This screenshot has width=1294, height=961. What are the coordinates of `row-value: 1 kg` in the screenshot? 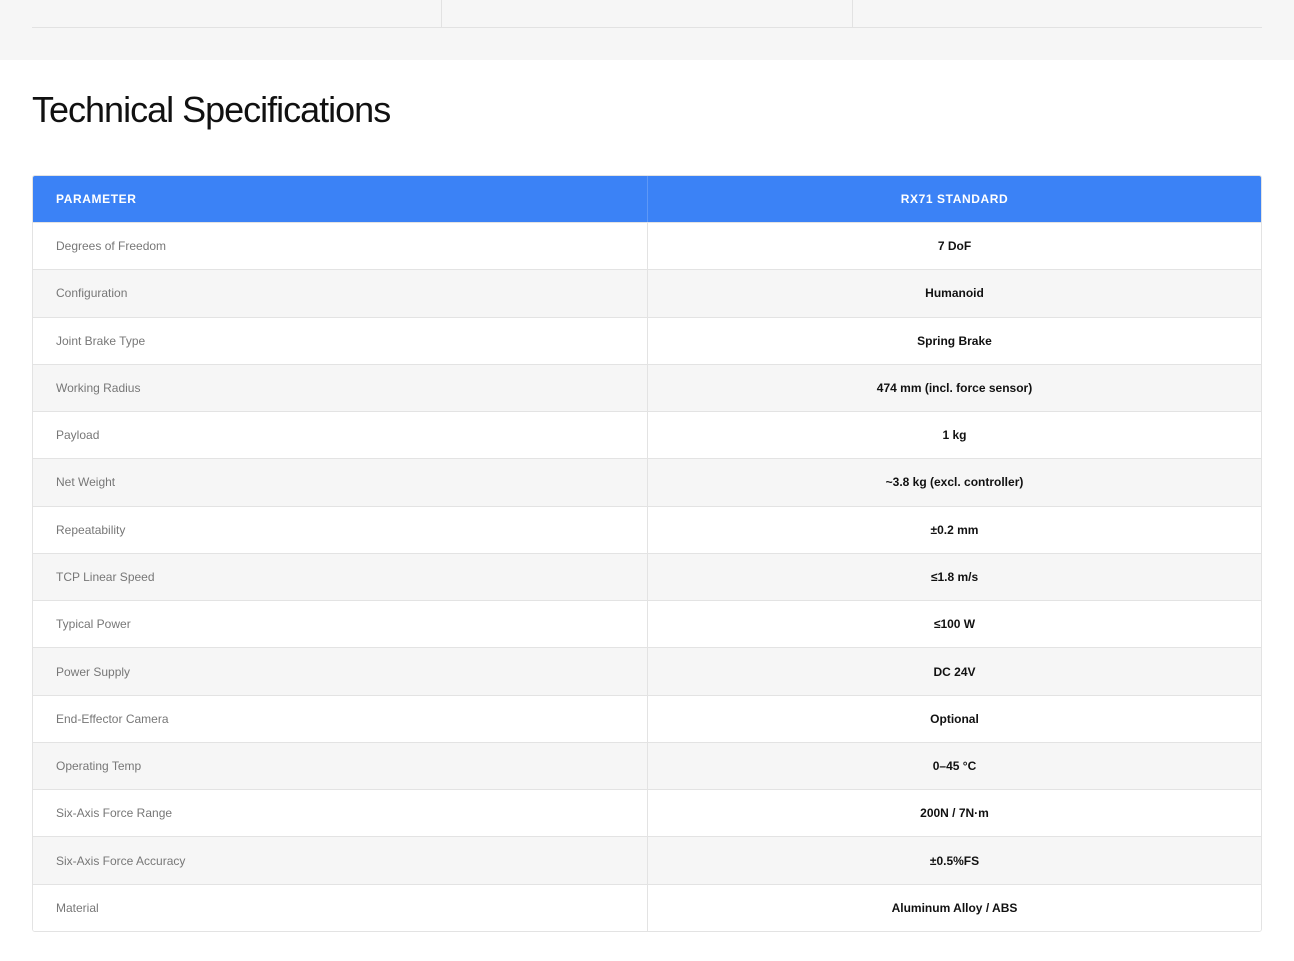 It's located at (954, 435).